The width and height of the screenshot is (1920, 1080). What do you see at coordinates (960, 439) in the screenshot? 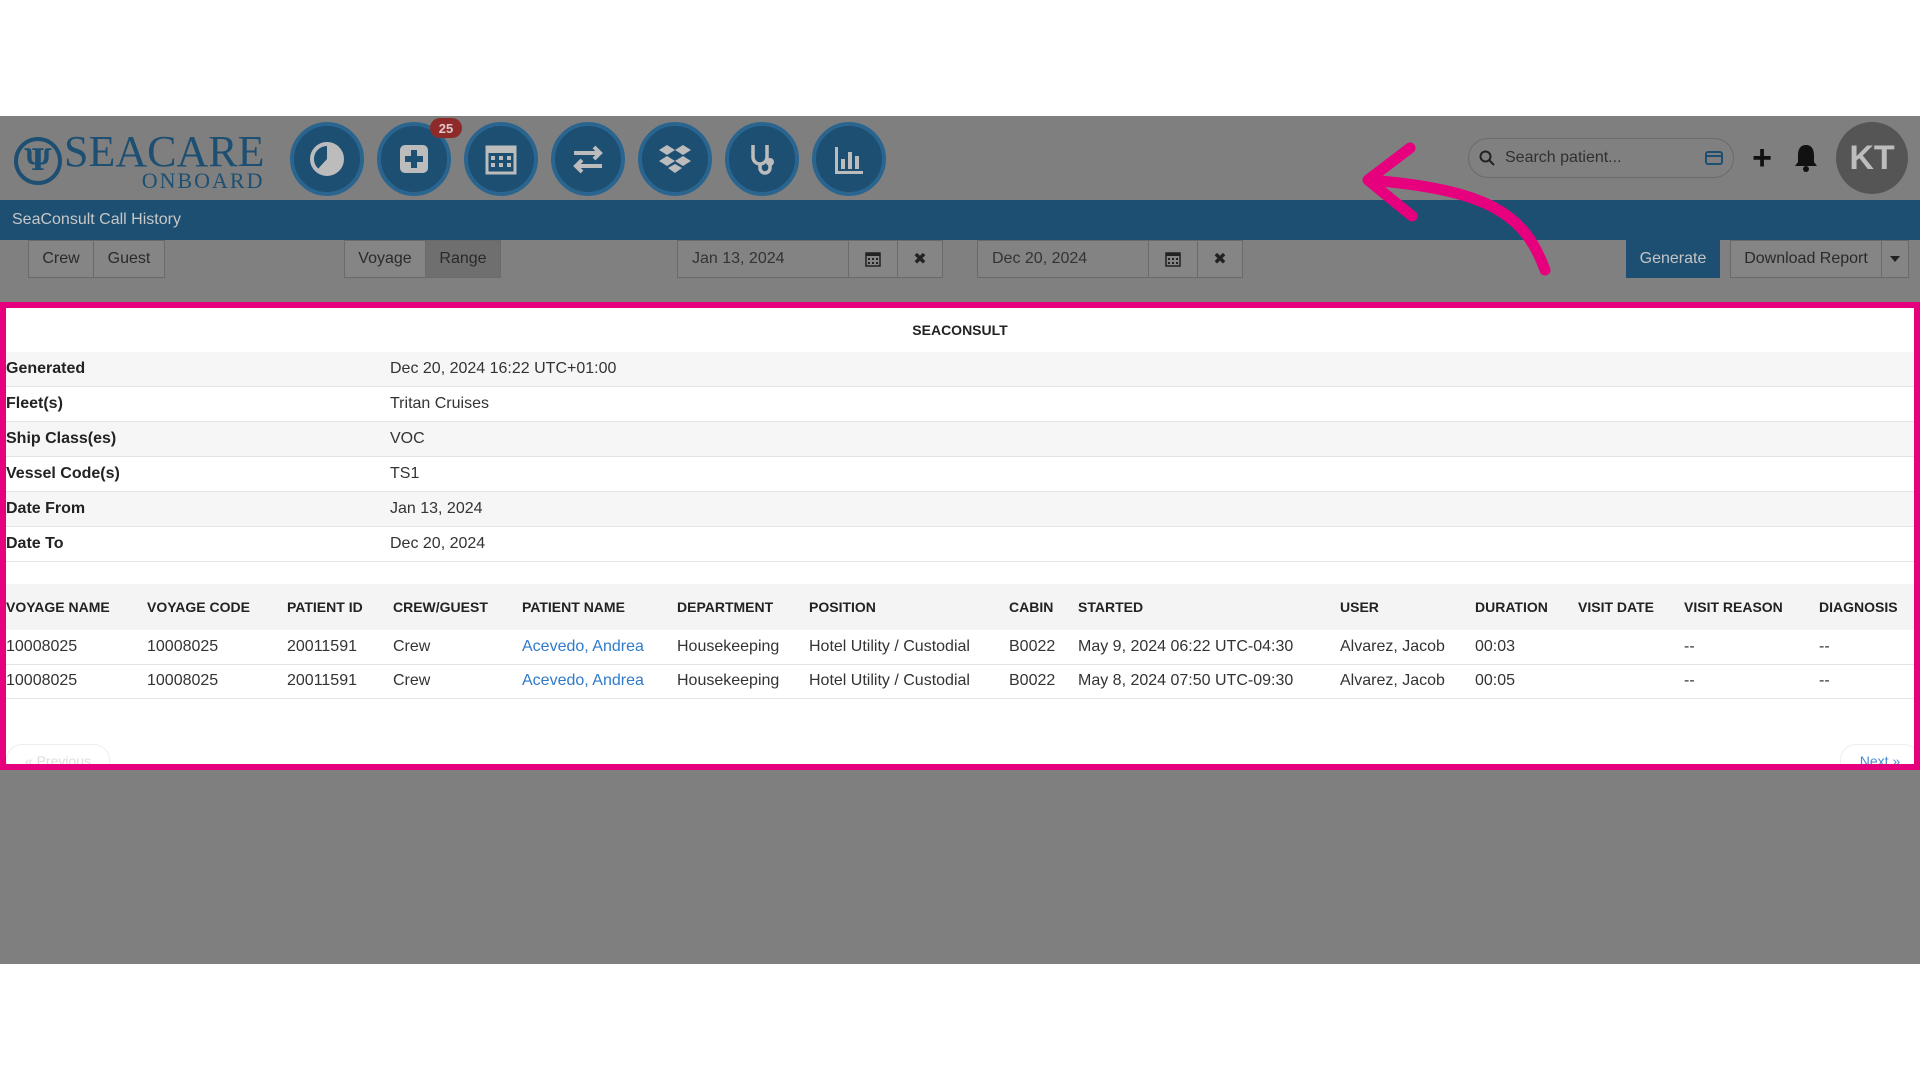
I see `meta-row: Ship Class(es) VOC` at bounding box center [960, 439].